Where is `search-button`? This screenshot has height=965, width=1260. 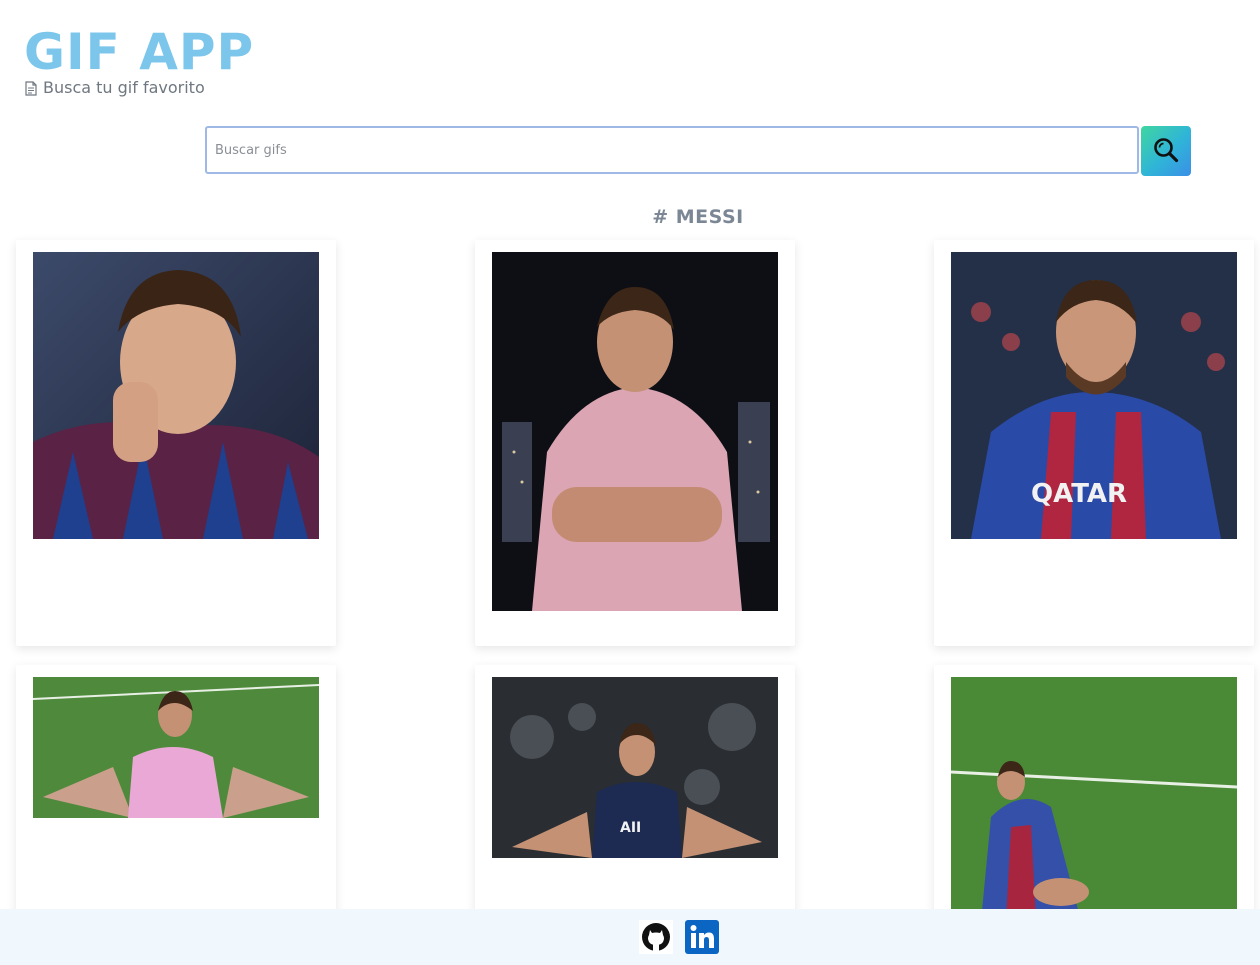 search-button is located at coordinates (1166, 151).